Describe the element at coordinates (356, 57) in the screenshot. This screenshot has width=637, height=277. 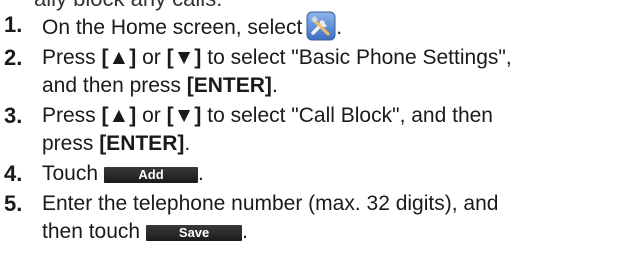
I see `step-text: to select "Basic Phone Settings",` at that location.